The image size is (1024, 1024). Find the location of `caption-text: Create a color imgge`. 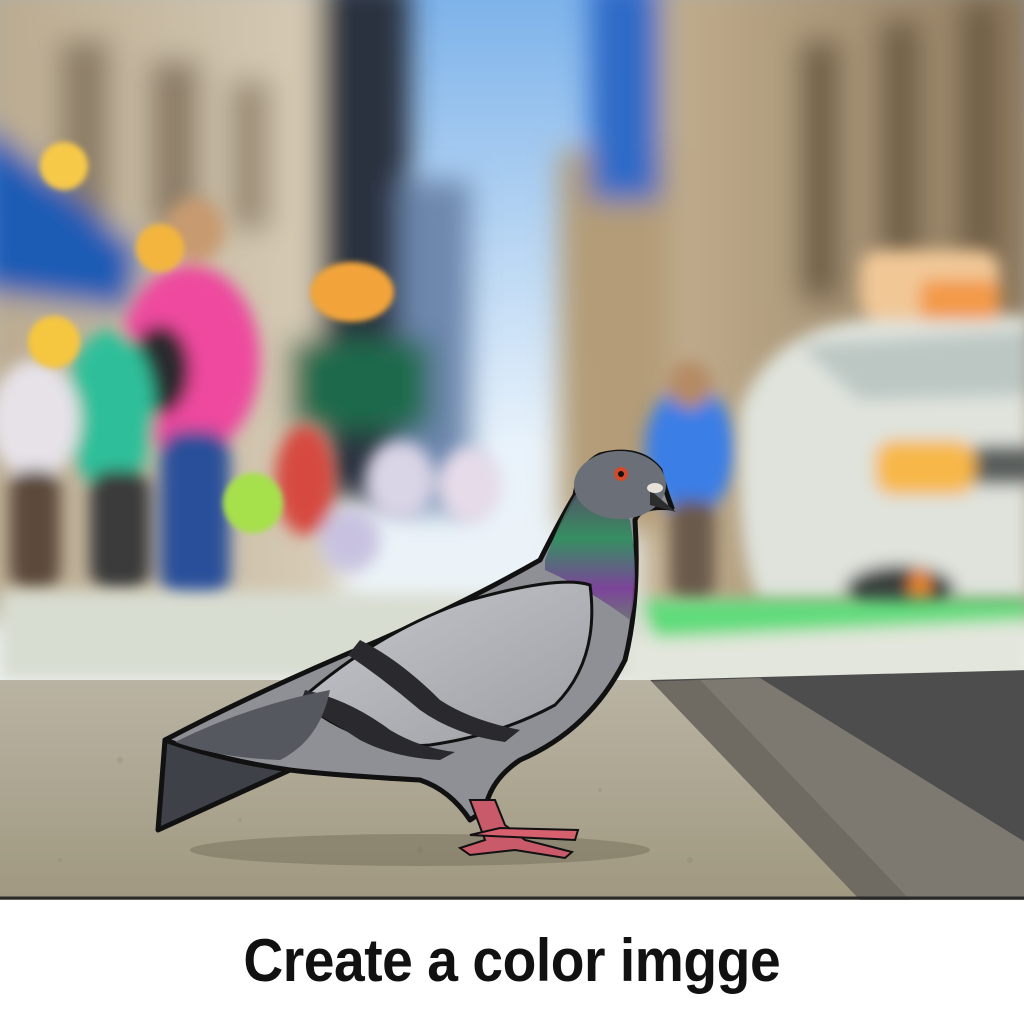

caption-text: Create a color imgge is located at coordinates (512, 960).